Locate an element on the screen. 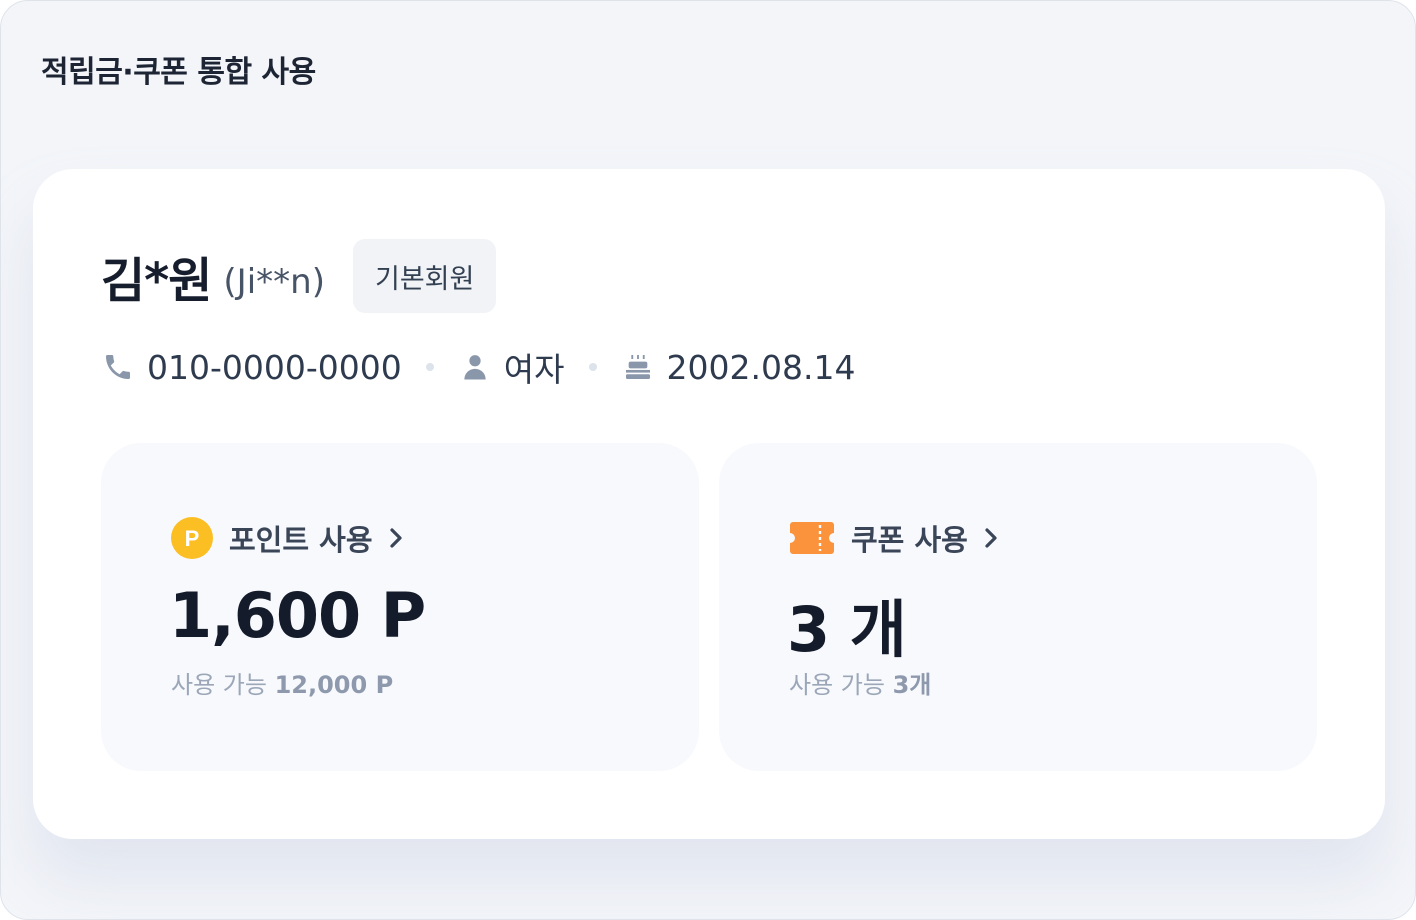 The height and width of the screenshot is (920, 1416). coupons-use-label: 쿠폰 사용 is located at coordinates (909, 540).